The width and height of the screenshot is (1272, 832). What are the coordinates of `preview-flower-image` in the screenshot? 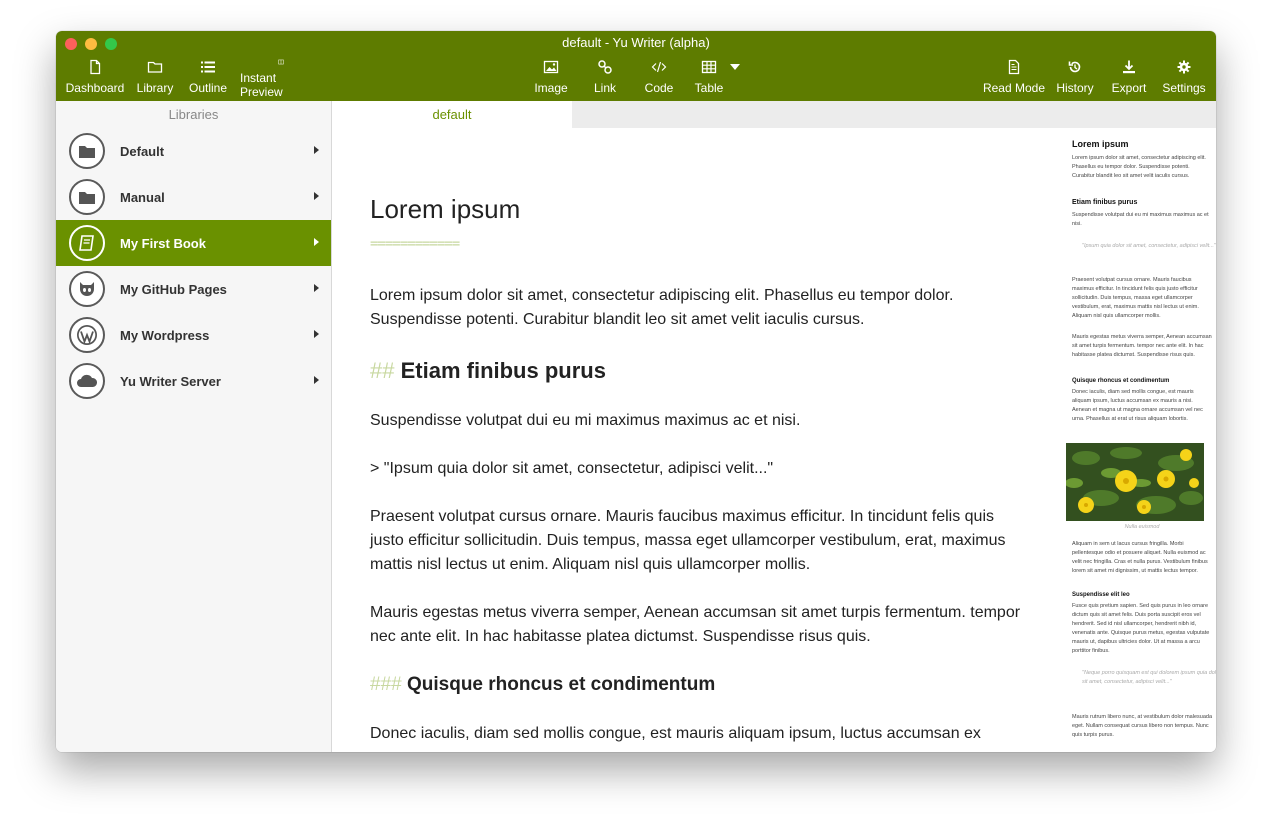 It's located at (1135, 482).